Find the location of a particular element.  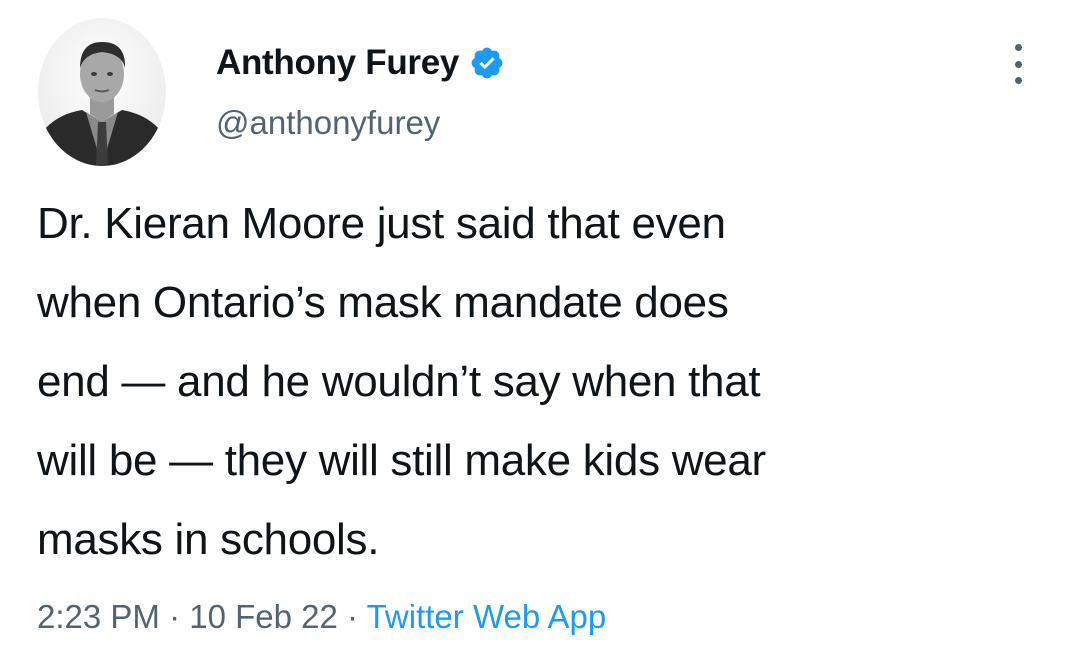

author-avatar is located at coordinates (102, 92).